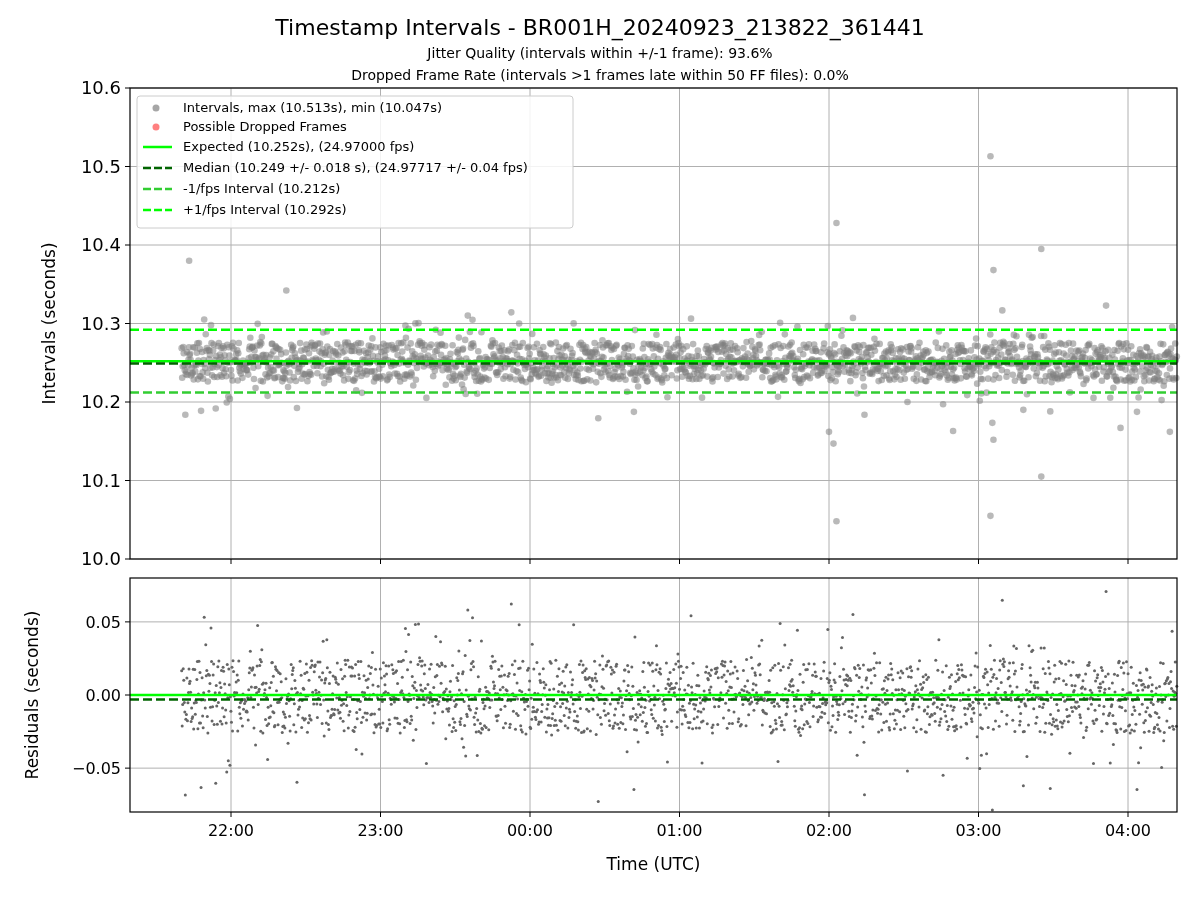 Image resolution: width=1200 pixels, height=900 pixels. What do you see at coordinates (103, 622) in the screenshot?
I see `tick-label: 0.05` at bounding box center [103, 622].